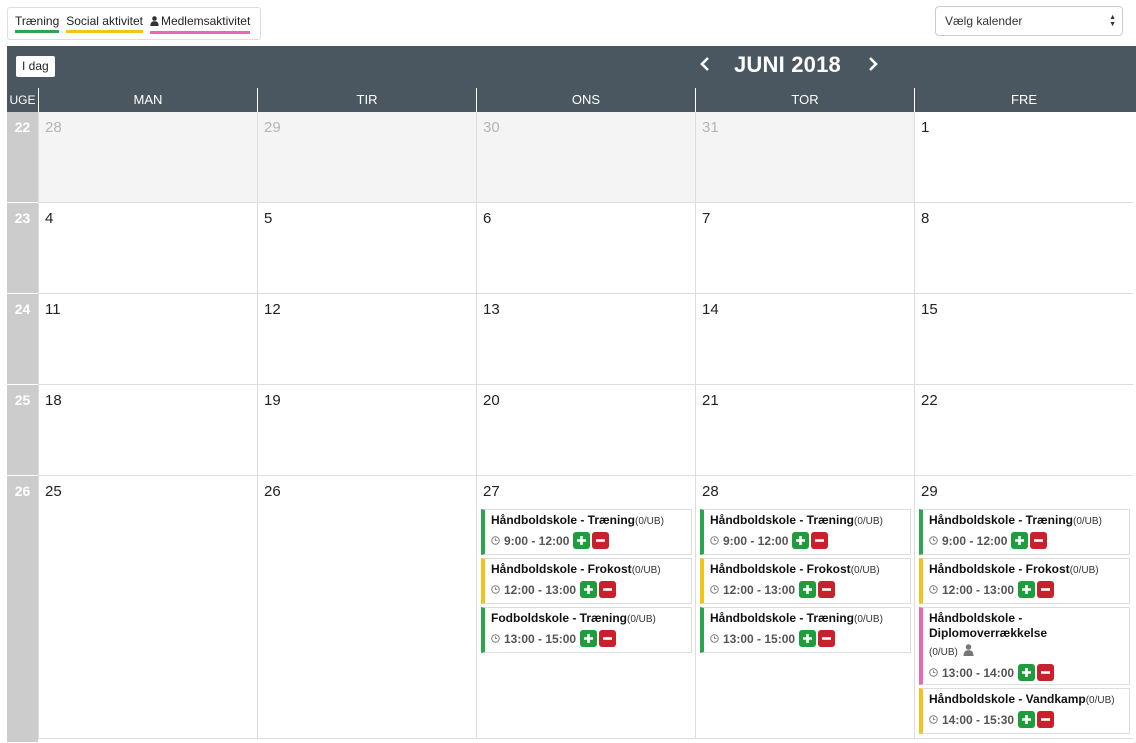 The image size is (1136, 743). What do you see at coordinates (200, 24) in the screenshot?
I see `legend-member-activity: Medlemsaktivitet` at bounding box center [200, 24].